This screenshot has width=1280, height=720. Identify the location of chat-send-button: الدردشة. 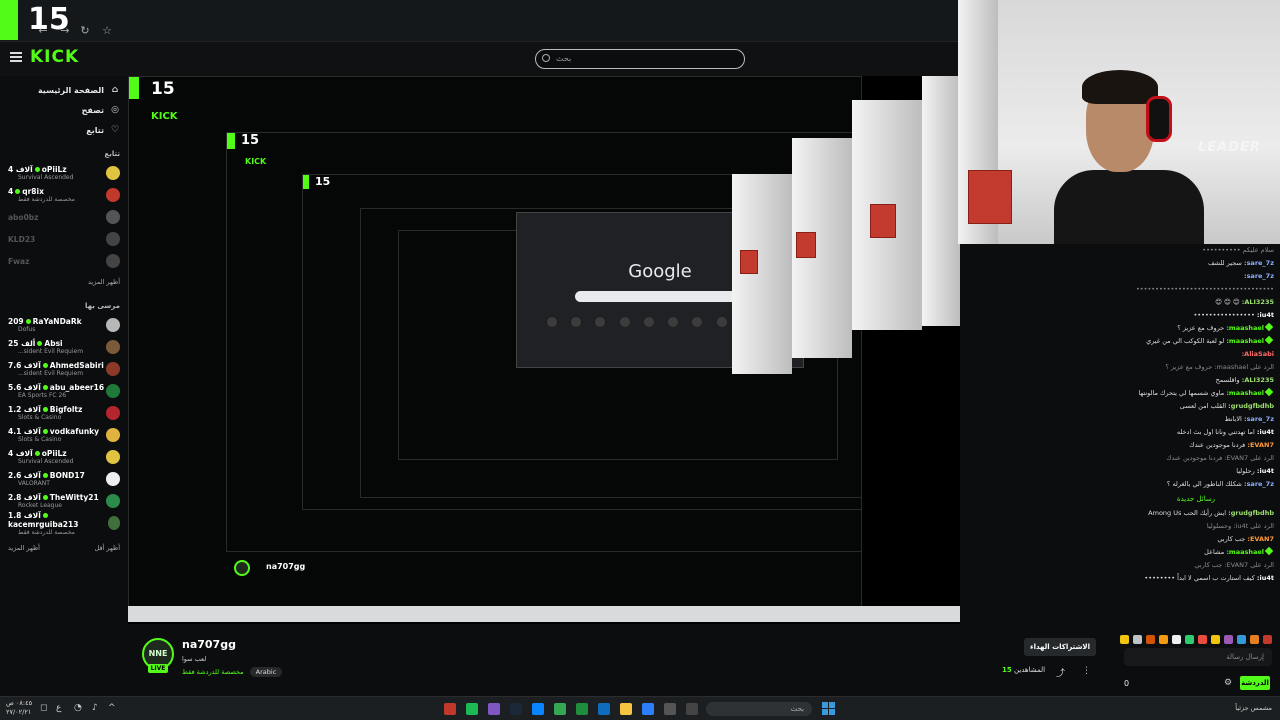
(1255, 683).